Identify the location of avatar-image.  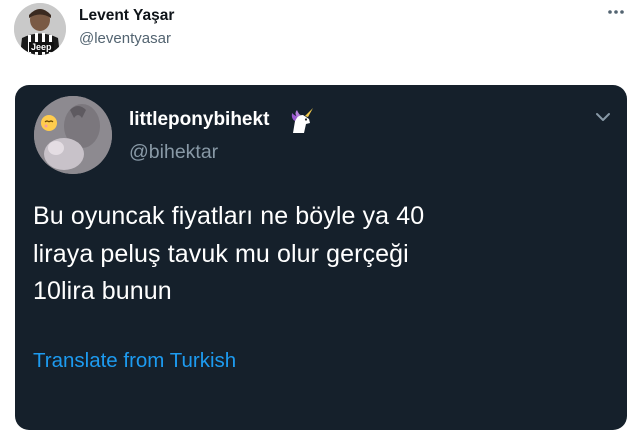
(73, 135).